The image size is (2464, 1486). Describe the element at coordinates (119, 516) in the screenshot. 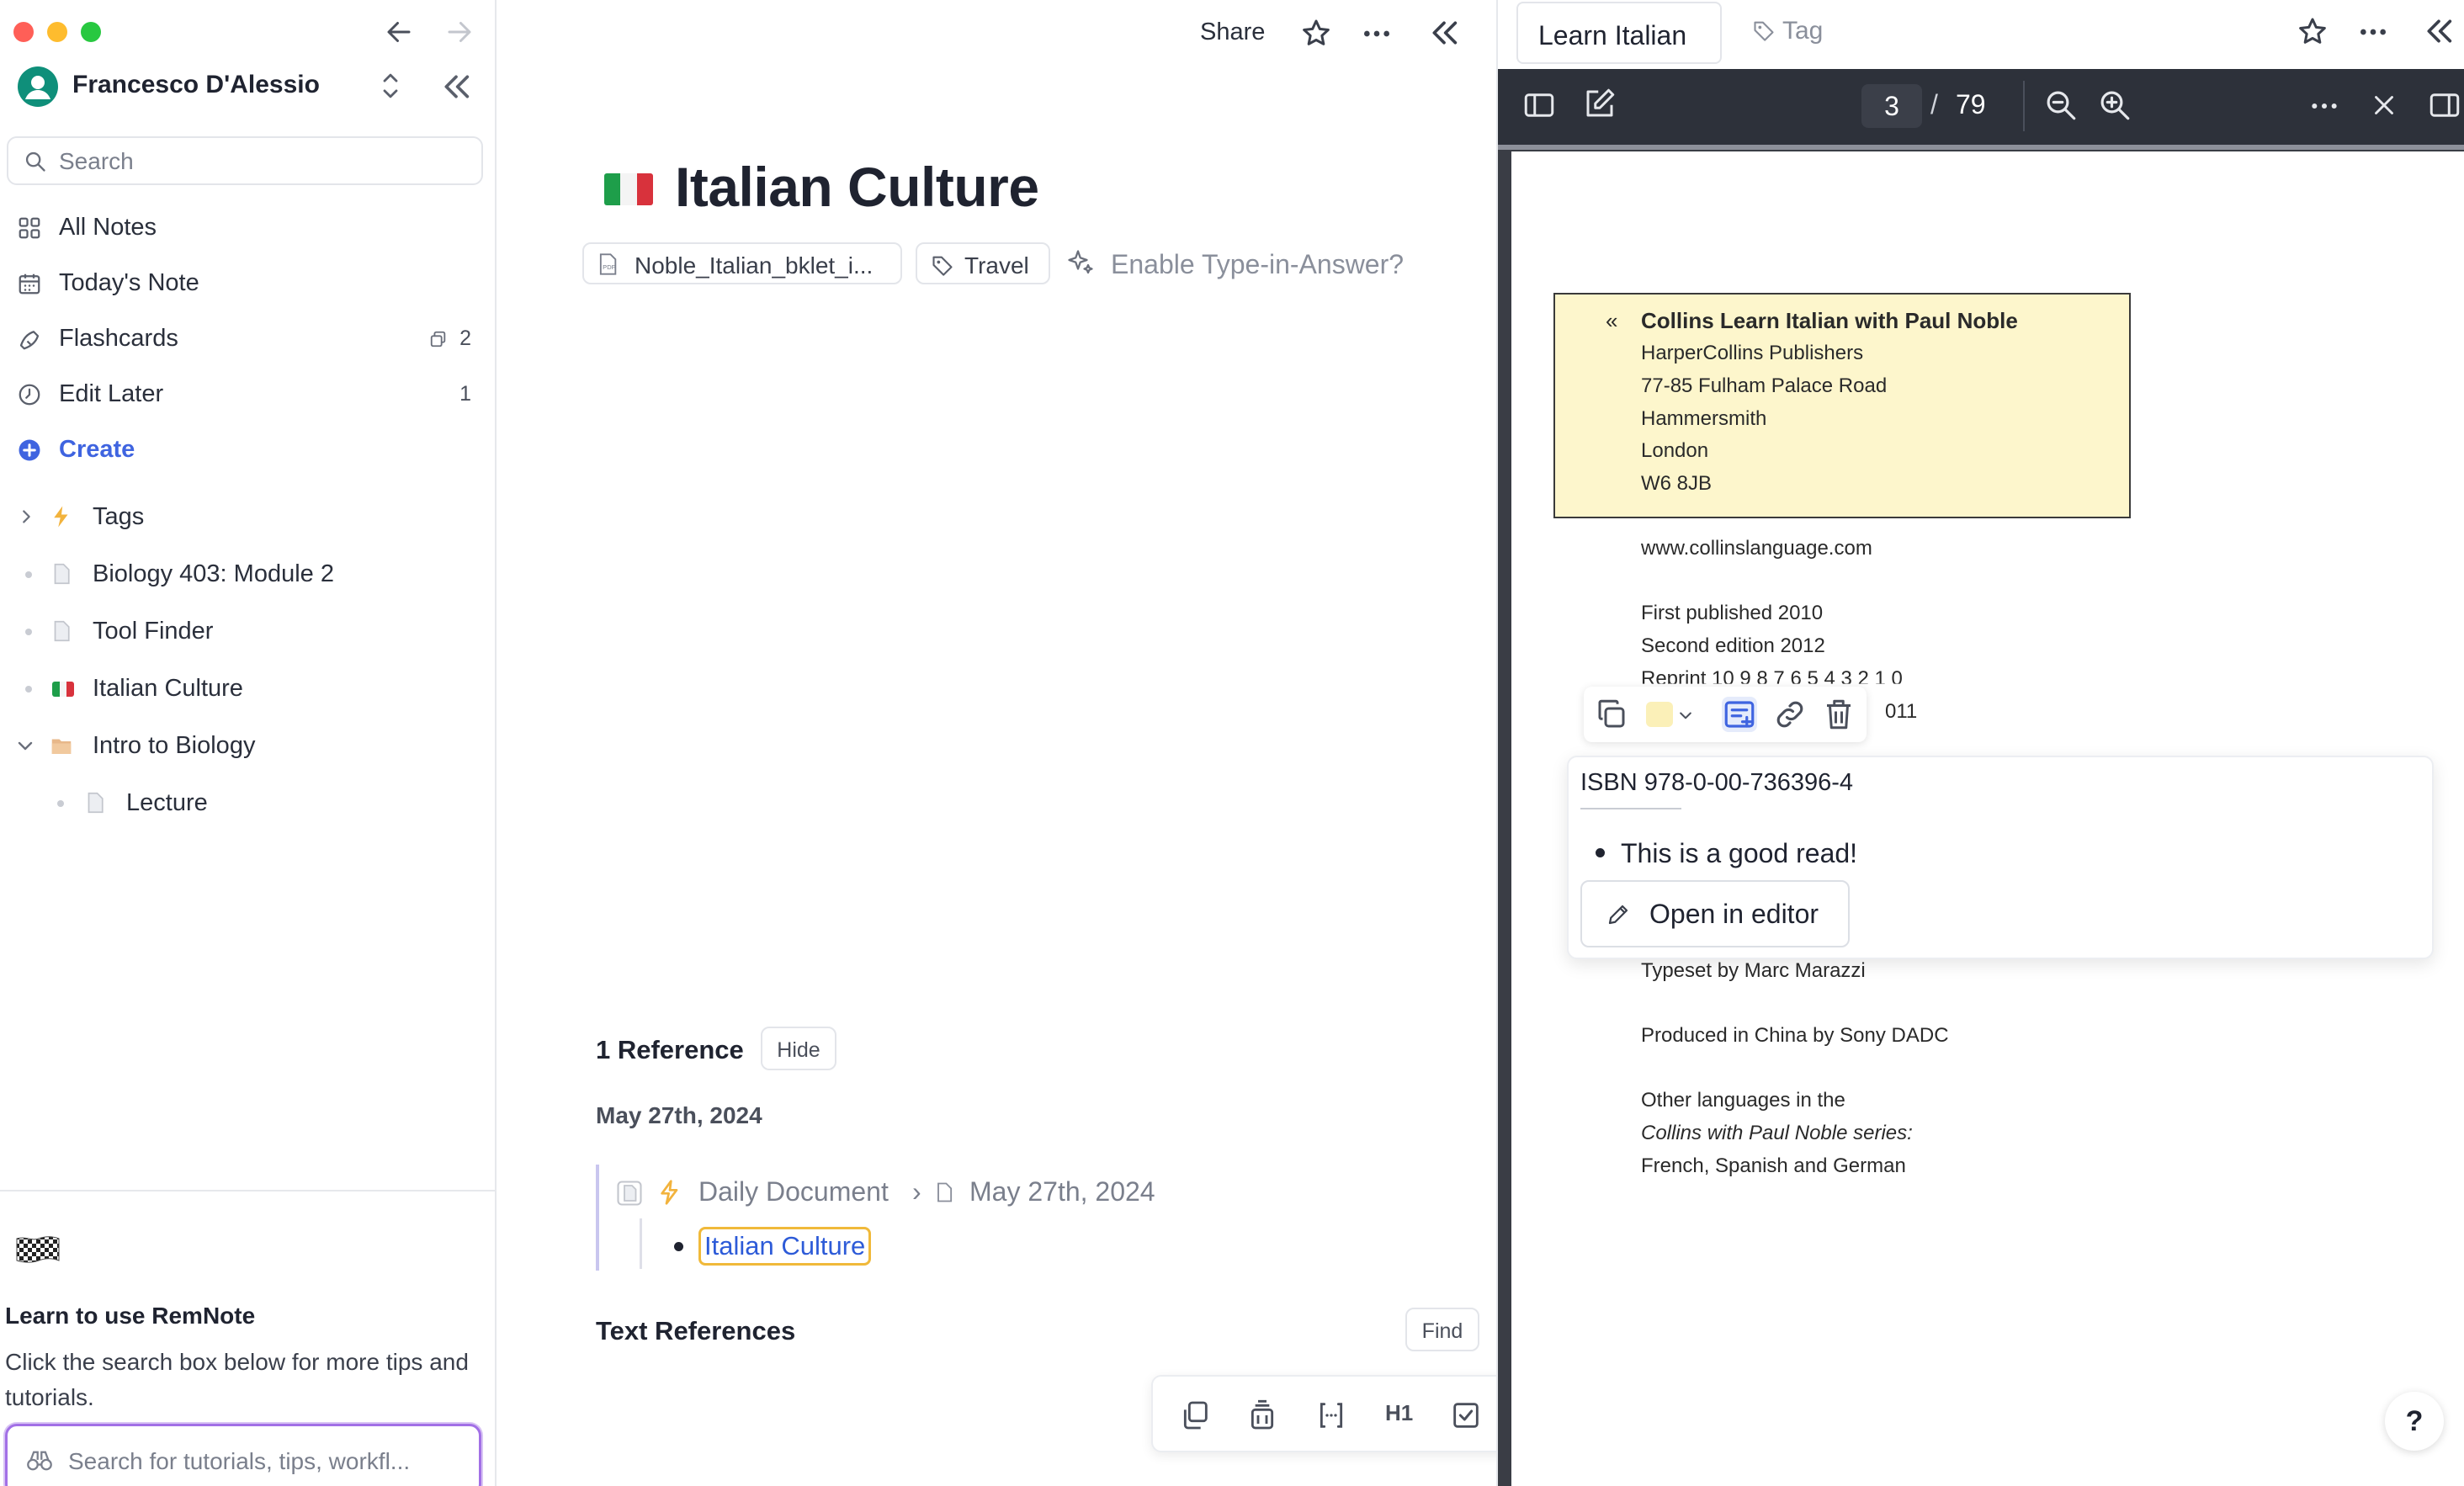

I see `tree-label: Tags` at that location.